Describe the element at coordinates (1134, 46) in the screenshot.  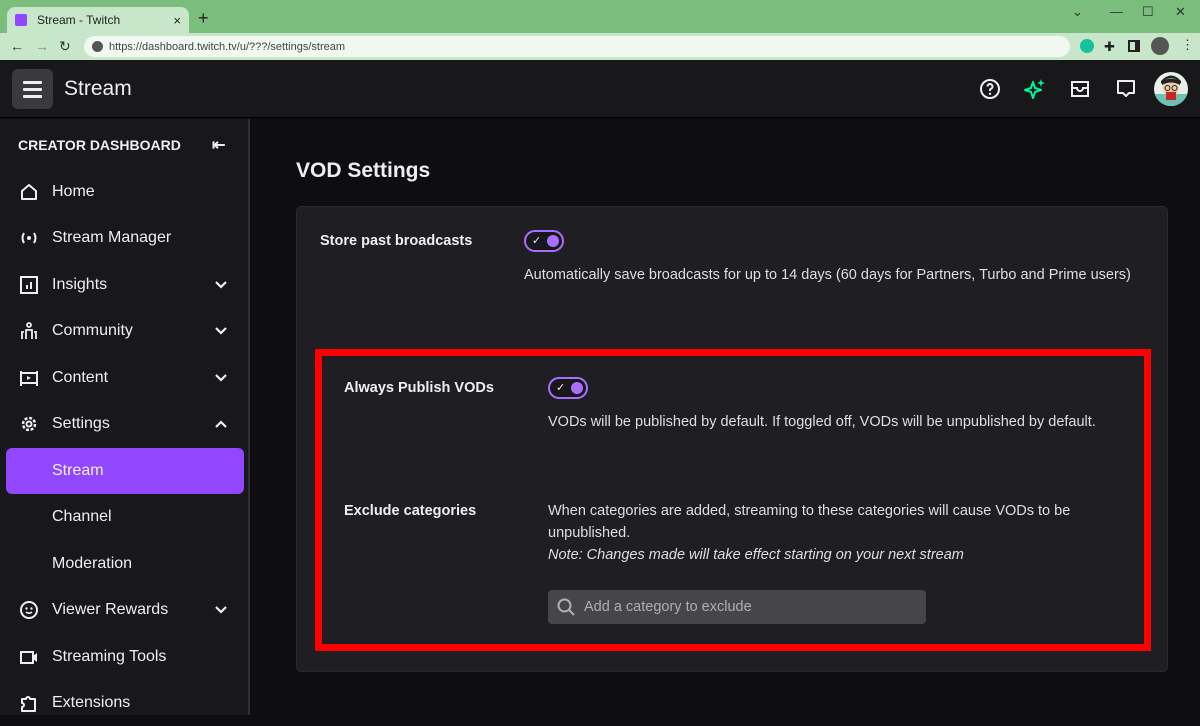
I see `sidepanel-icon` at that location.